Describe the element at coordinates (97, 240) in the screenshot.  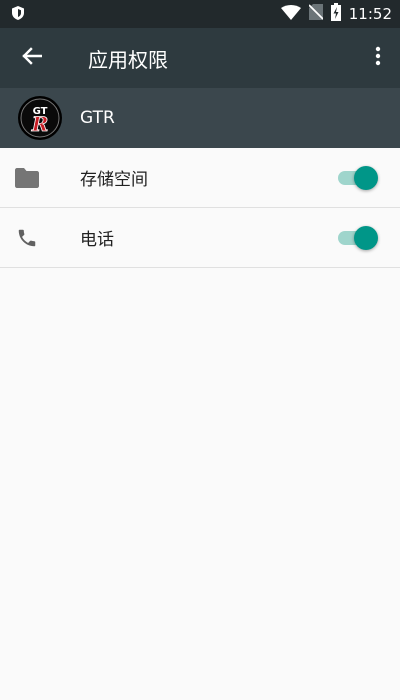
I see `permission-label-phone: 电话` at that location.